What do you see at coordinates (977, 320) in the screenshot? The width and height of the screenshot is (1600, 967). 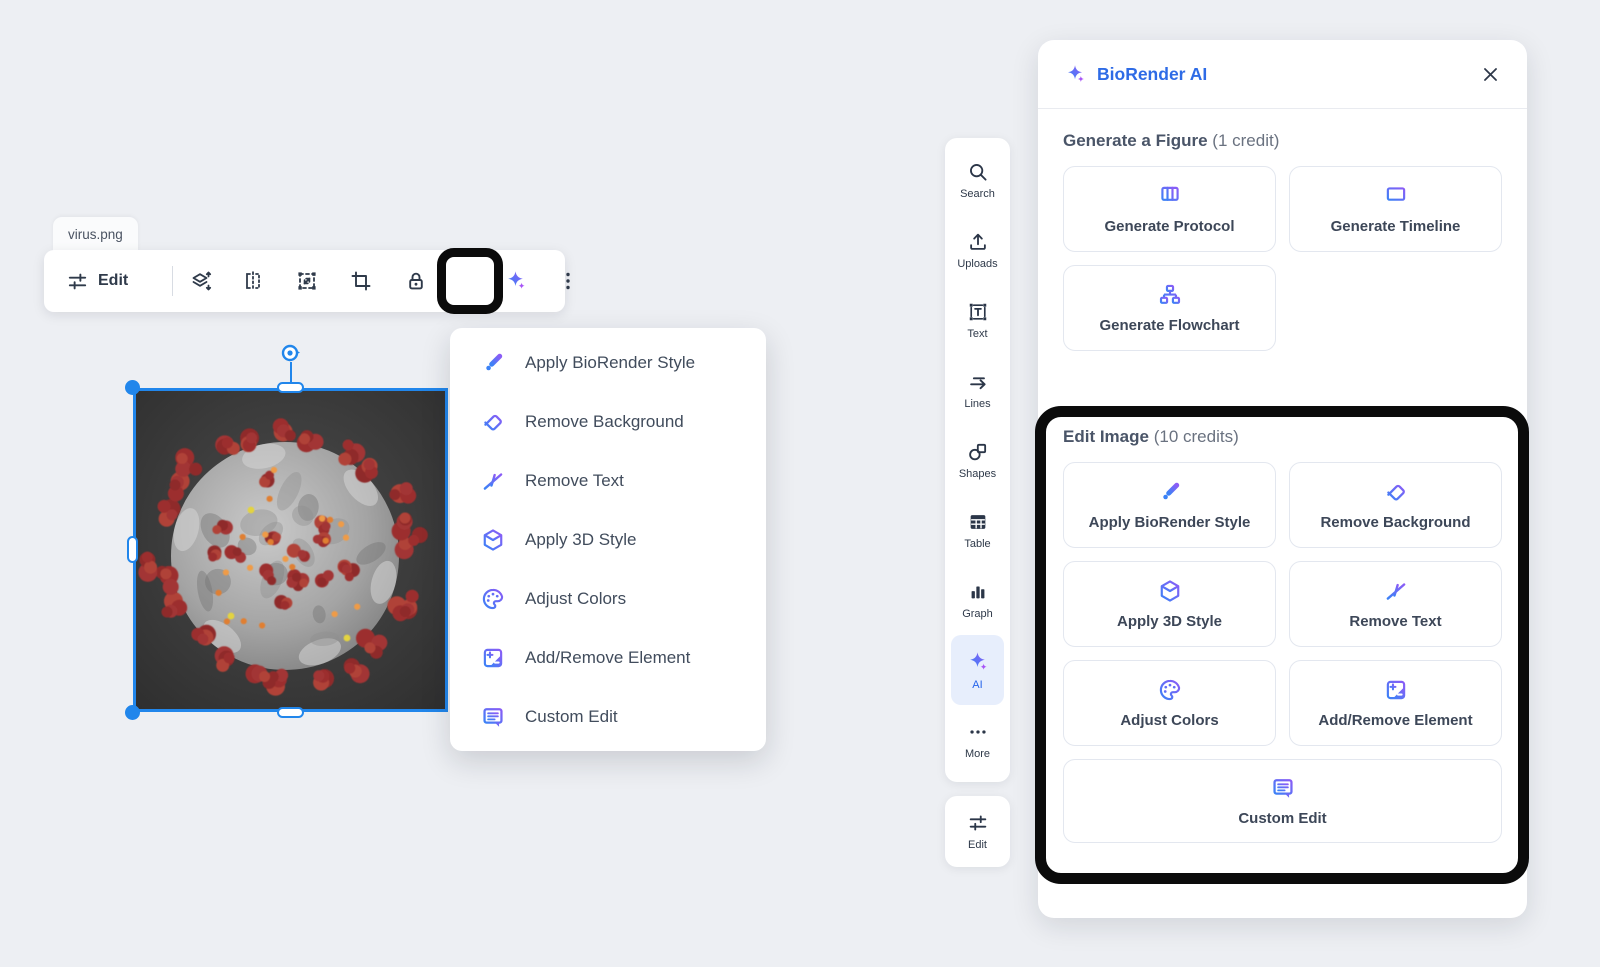 I see `sidebar-item-text: Text` at bounding box center [977, 320].